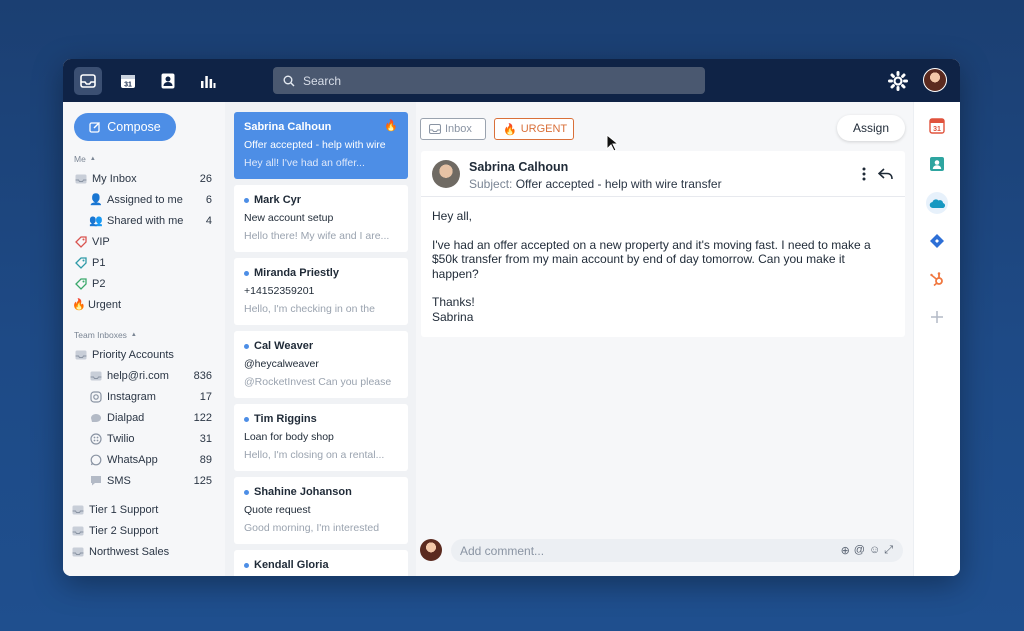 This screenshot has height=631, width=1024. I want to click on top-bar: 31, so click(511, 80).